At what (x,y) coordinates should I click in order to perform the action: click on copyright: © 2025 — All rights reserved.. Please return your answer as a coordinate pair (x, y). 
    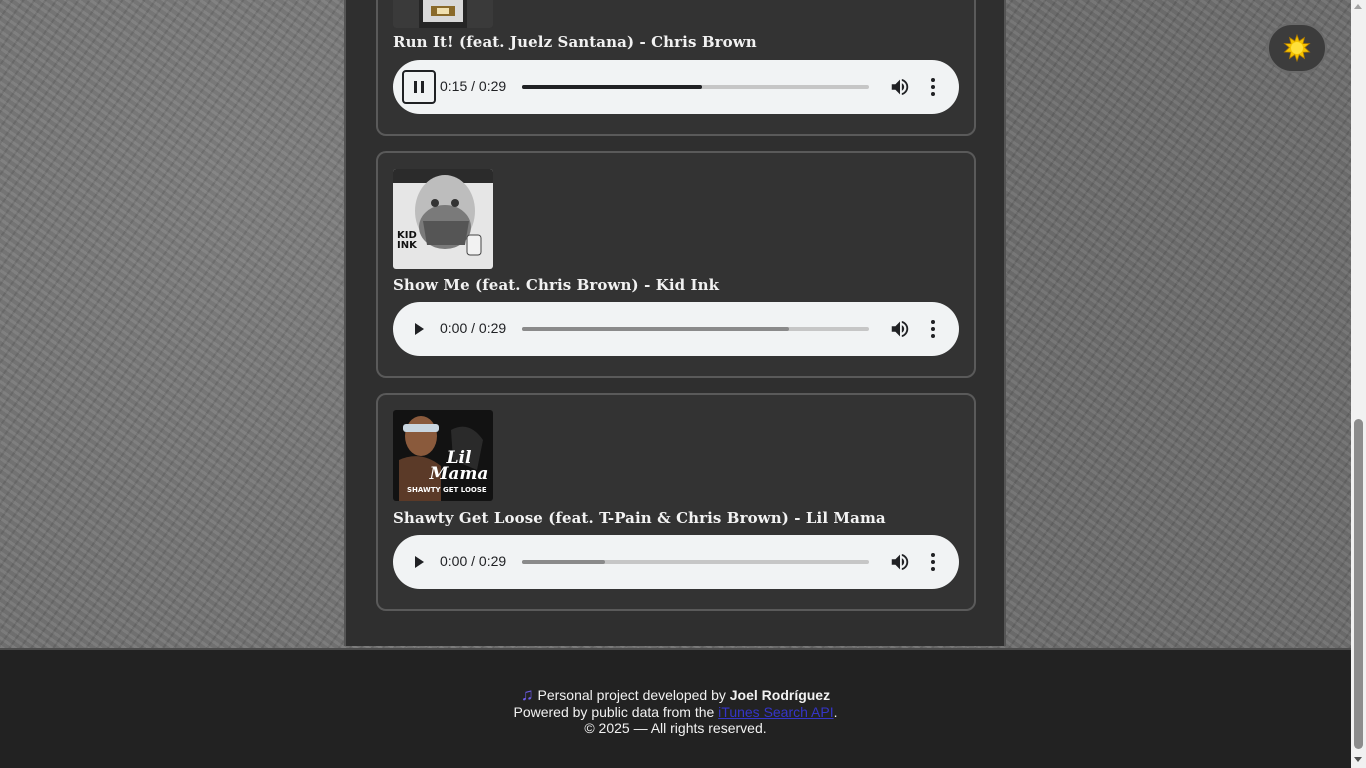
    Looking at the image, I should click on (675, 728).